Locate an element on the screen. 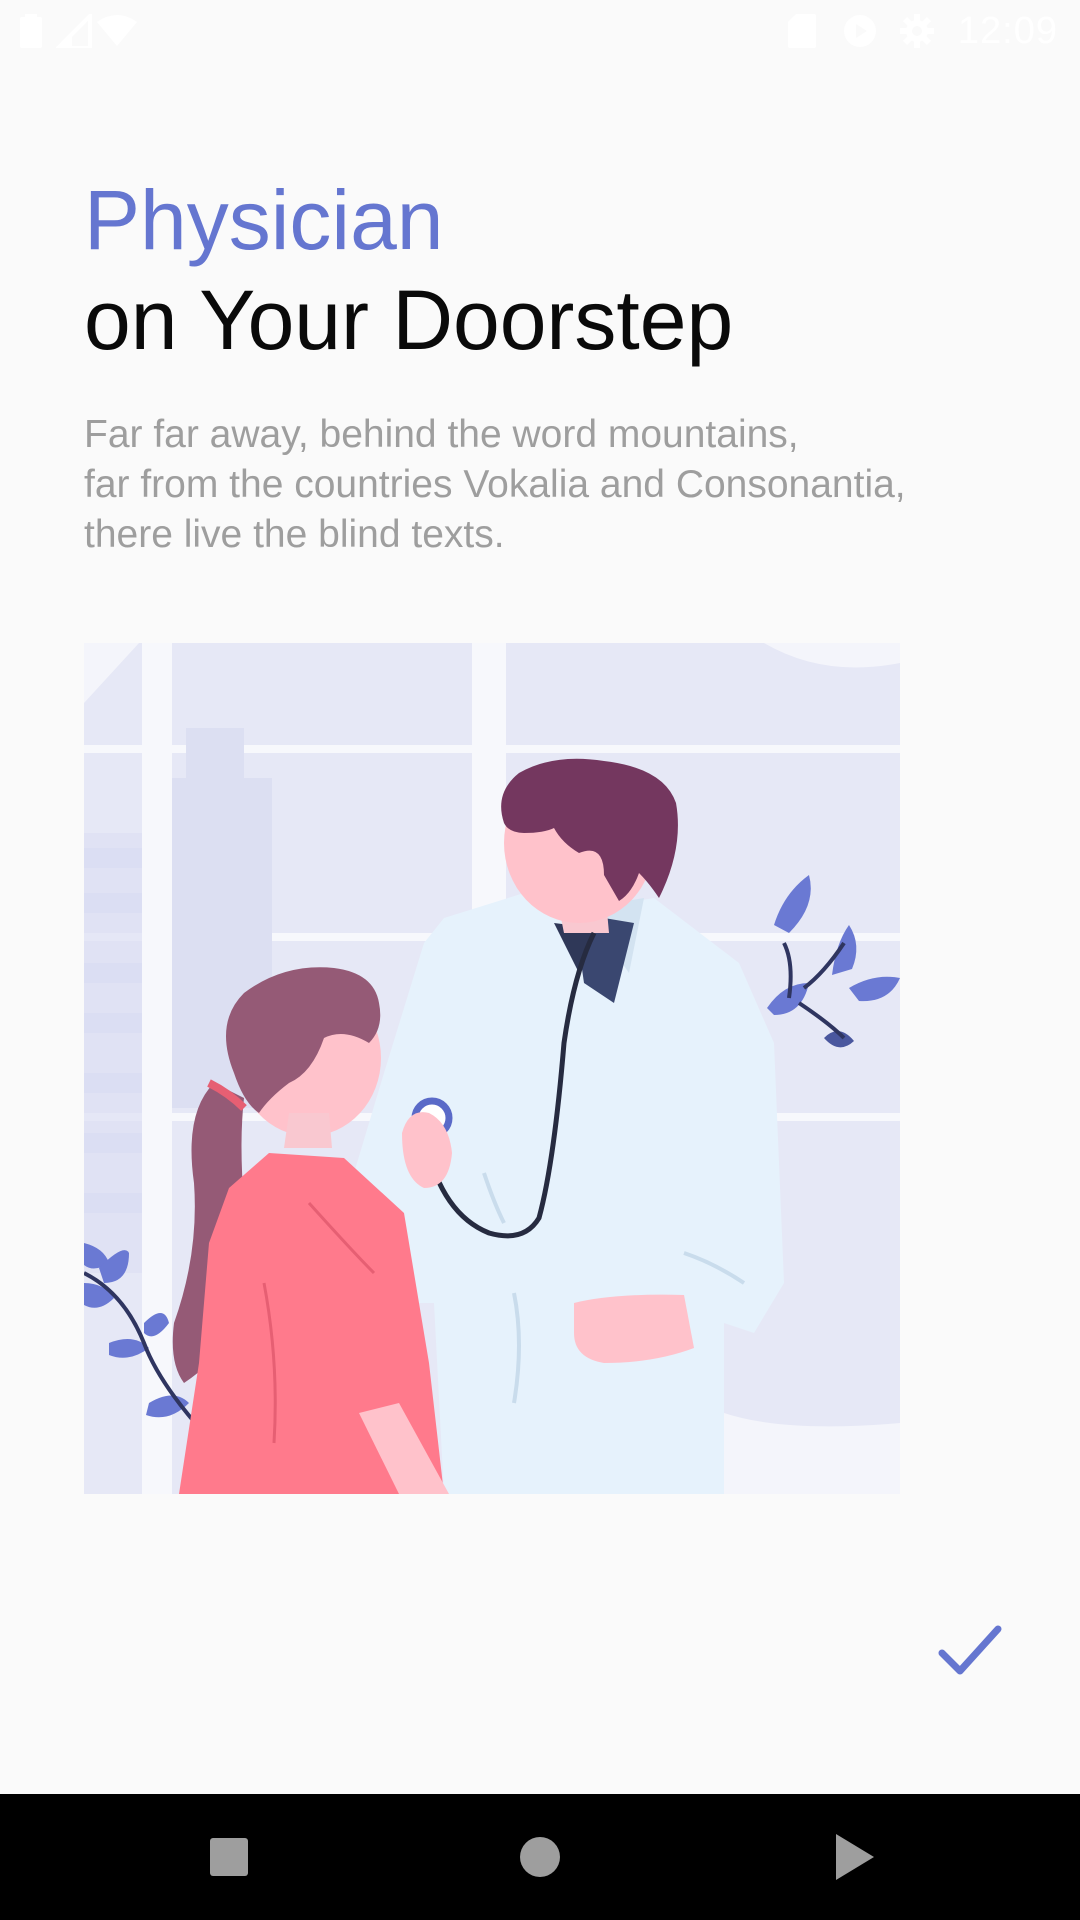  wifi-icon is located at coordinates (117, 30).